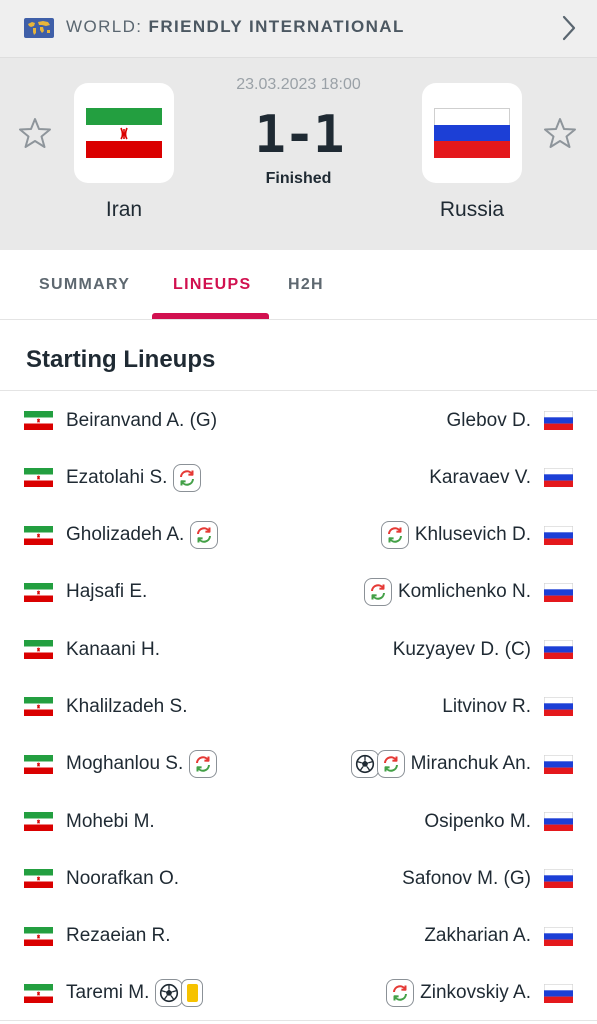  Describe the element at coordinates (113, 650) in the screenshot. I see `player-name: Kanaani H.` at that location.